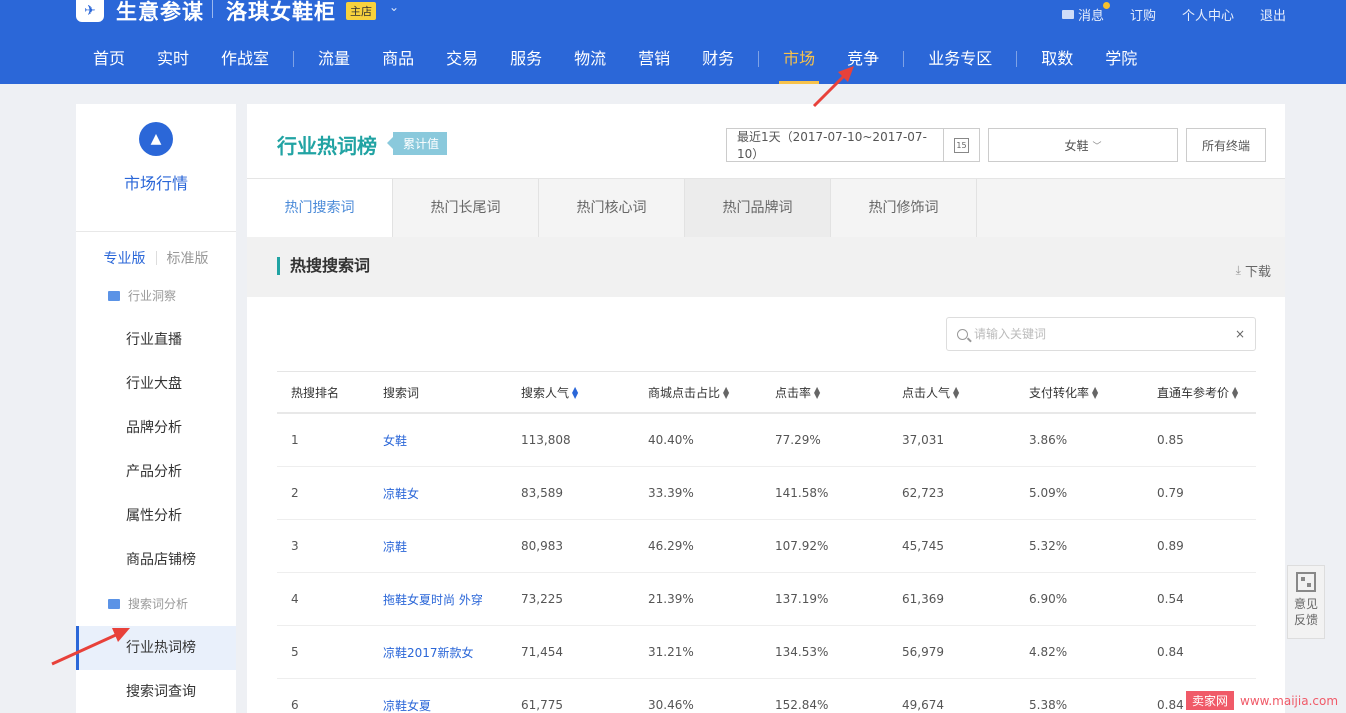  I want to click on col-click-rate: 点击率 ▲ ▼, so click(824, 392).